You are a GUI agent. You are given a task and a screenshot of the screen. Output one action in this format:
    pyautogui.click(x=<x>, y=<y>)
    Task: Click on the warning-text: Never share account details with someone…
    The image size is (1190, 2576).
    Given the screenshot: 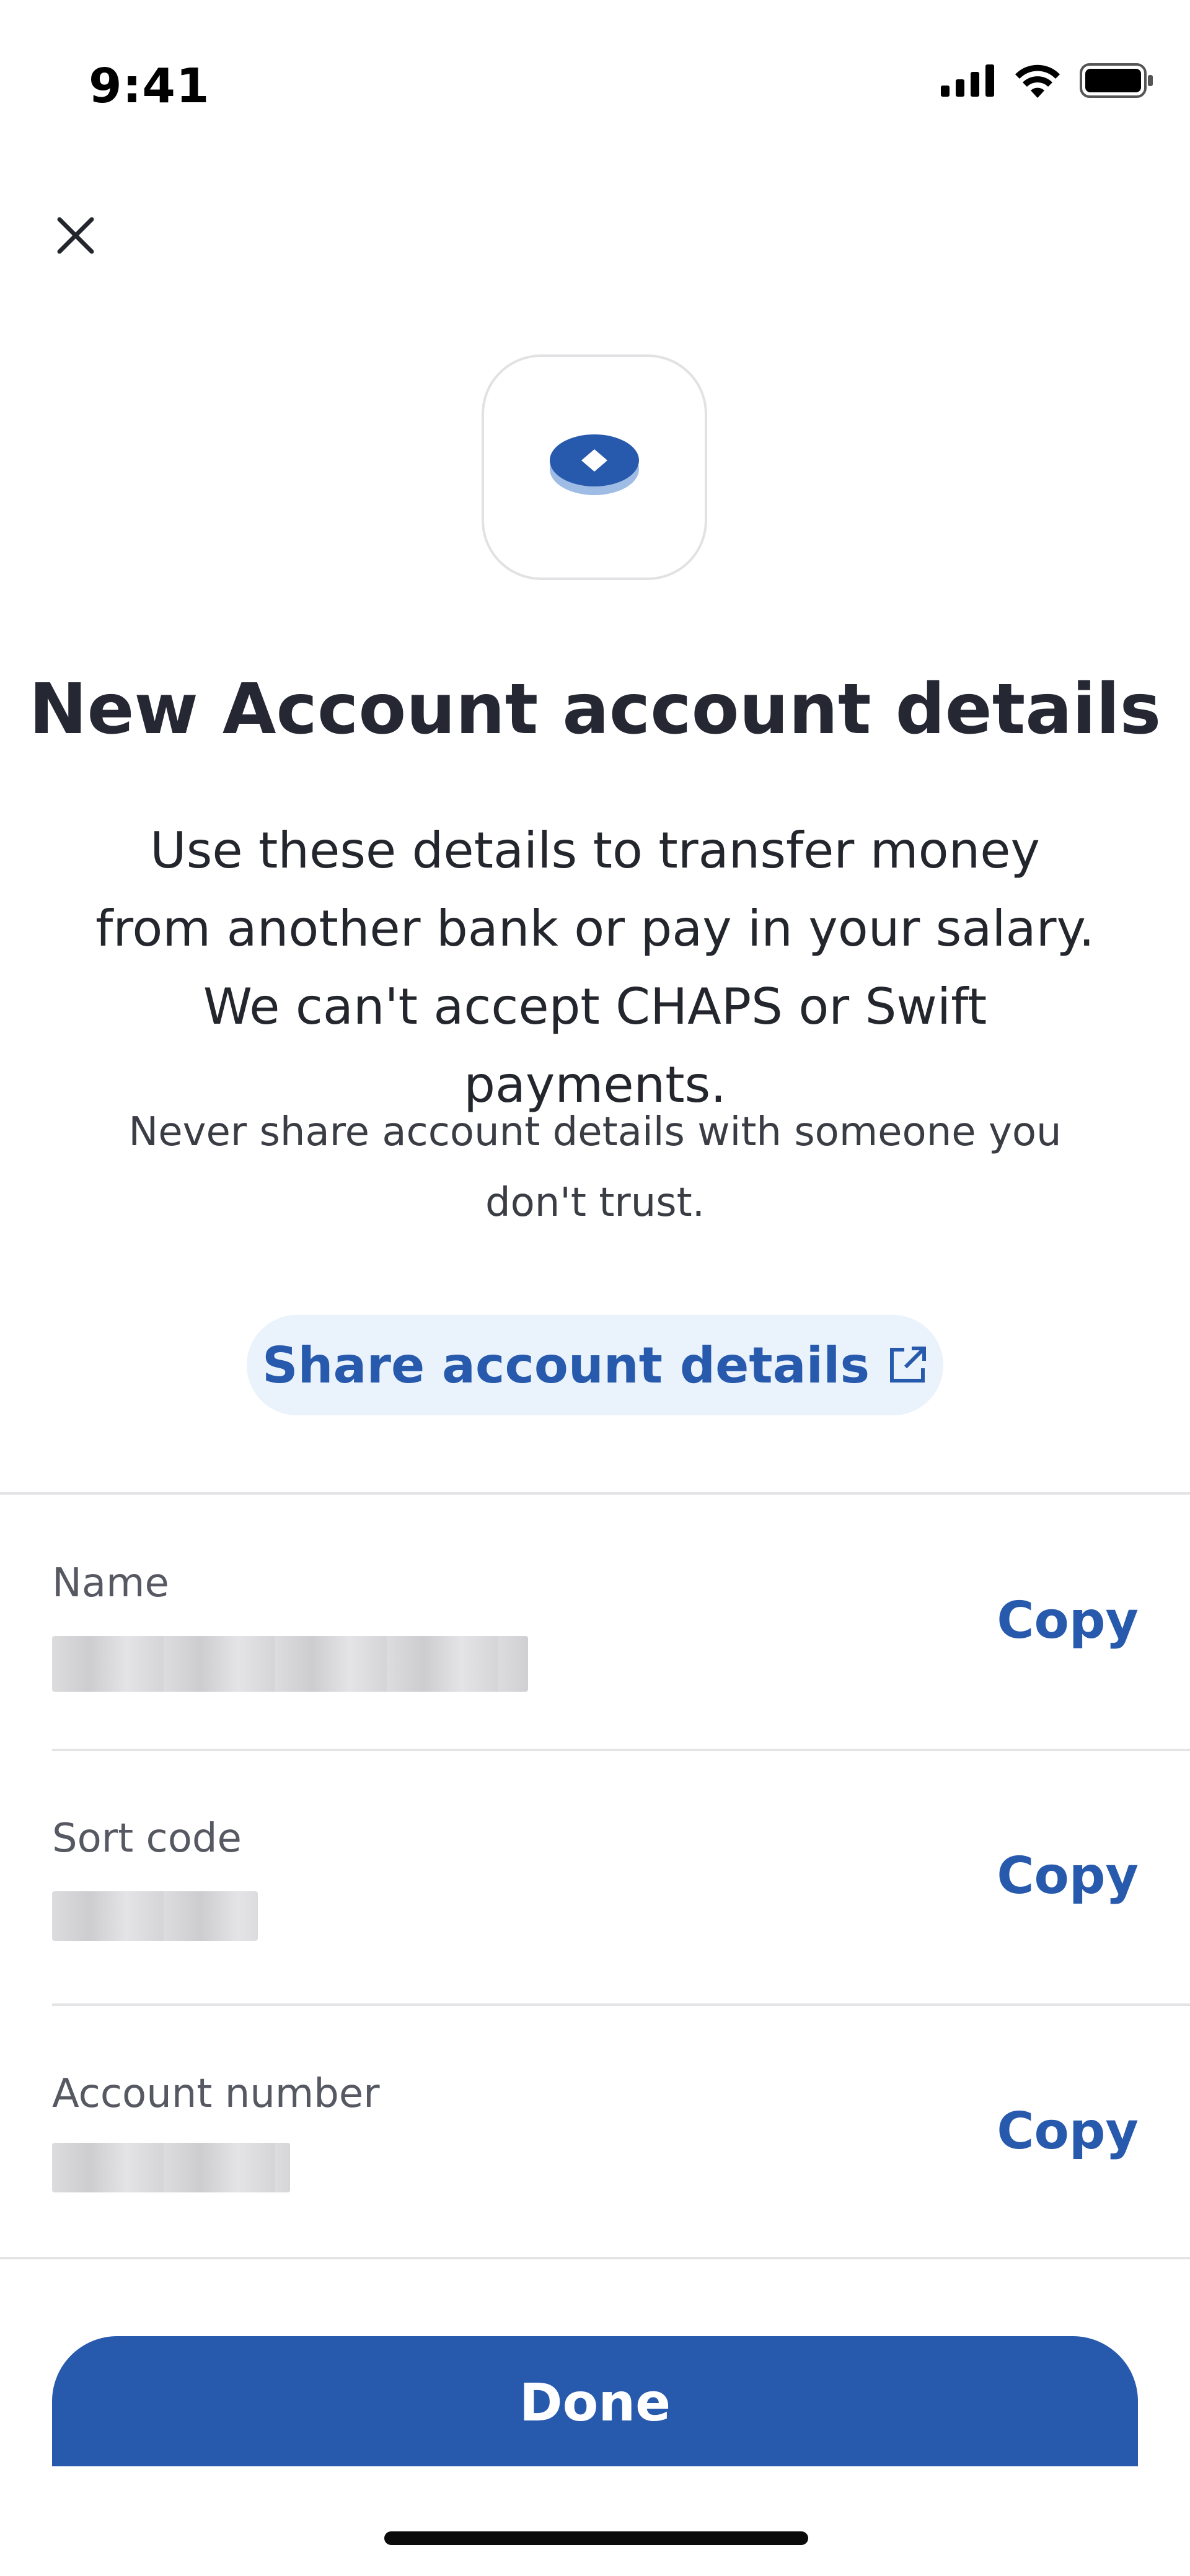 What is the action you would take?
    pyautogui.click(x=595, y=1167)
    